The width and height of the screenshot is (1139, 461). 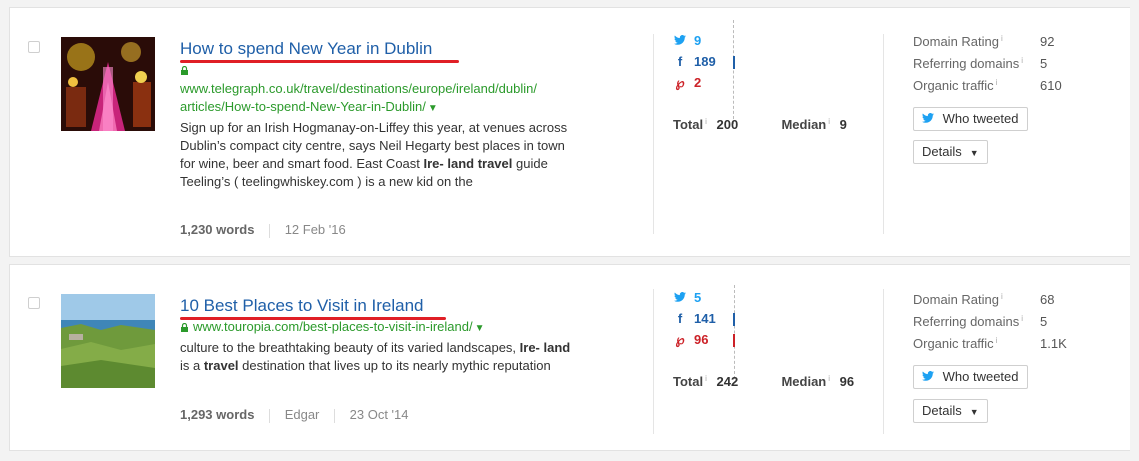 I want to click on facebook-shares: f 189, so click(x=694, y=62).